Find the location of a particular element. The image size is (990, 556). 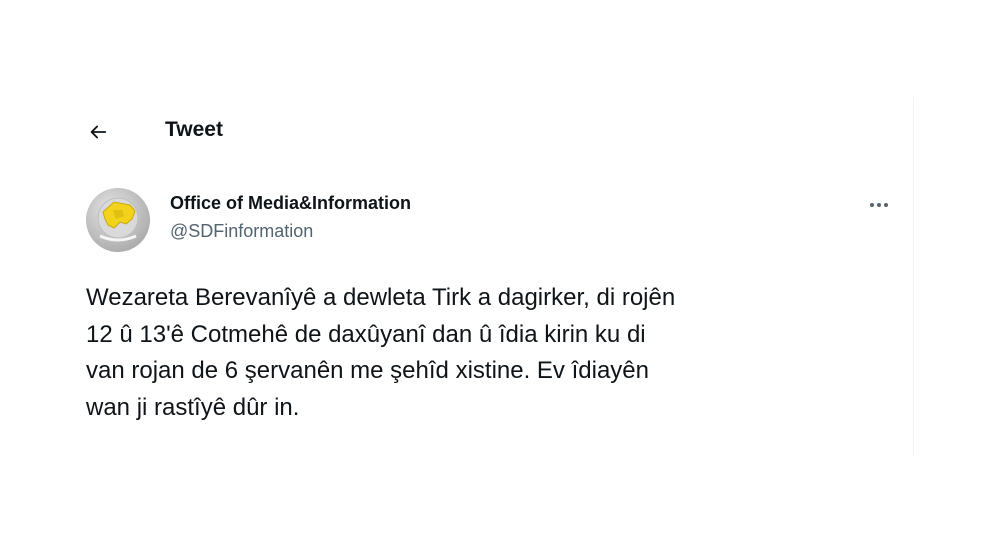

avatar is located at coordinates (118, 220).